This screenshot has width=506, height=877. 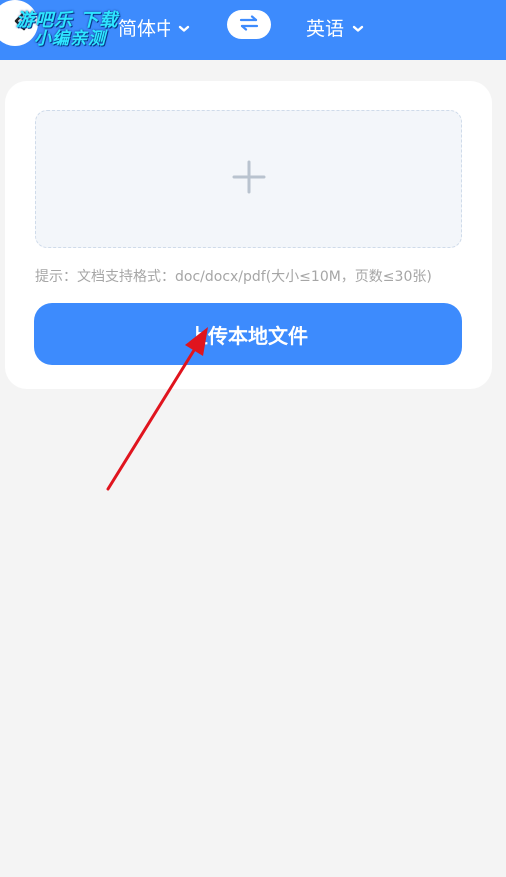 I want to click on file-drop-zone, so click(x=248, y=179).